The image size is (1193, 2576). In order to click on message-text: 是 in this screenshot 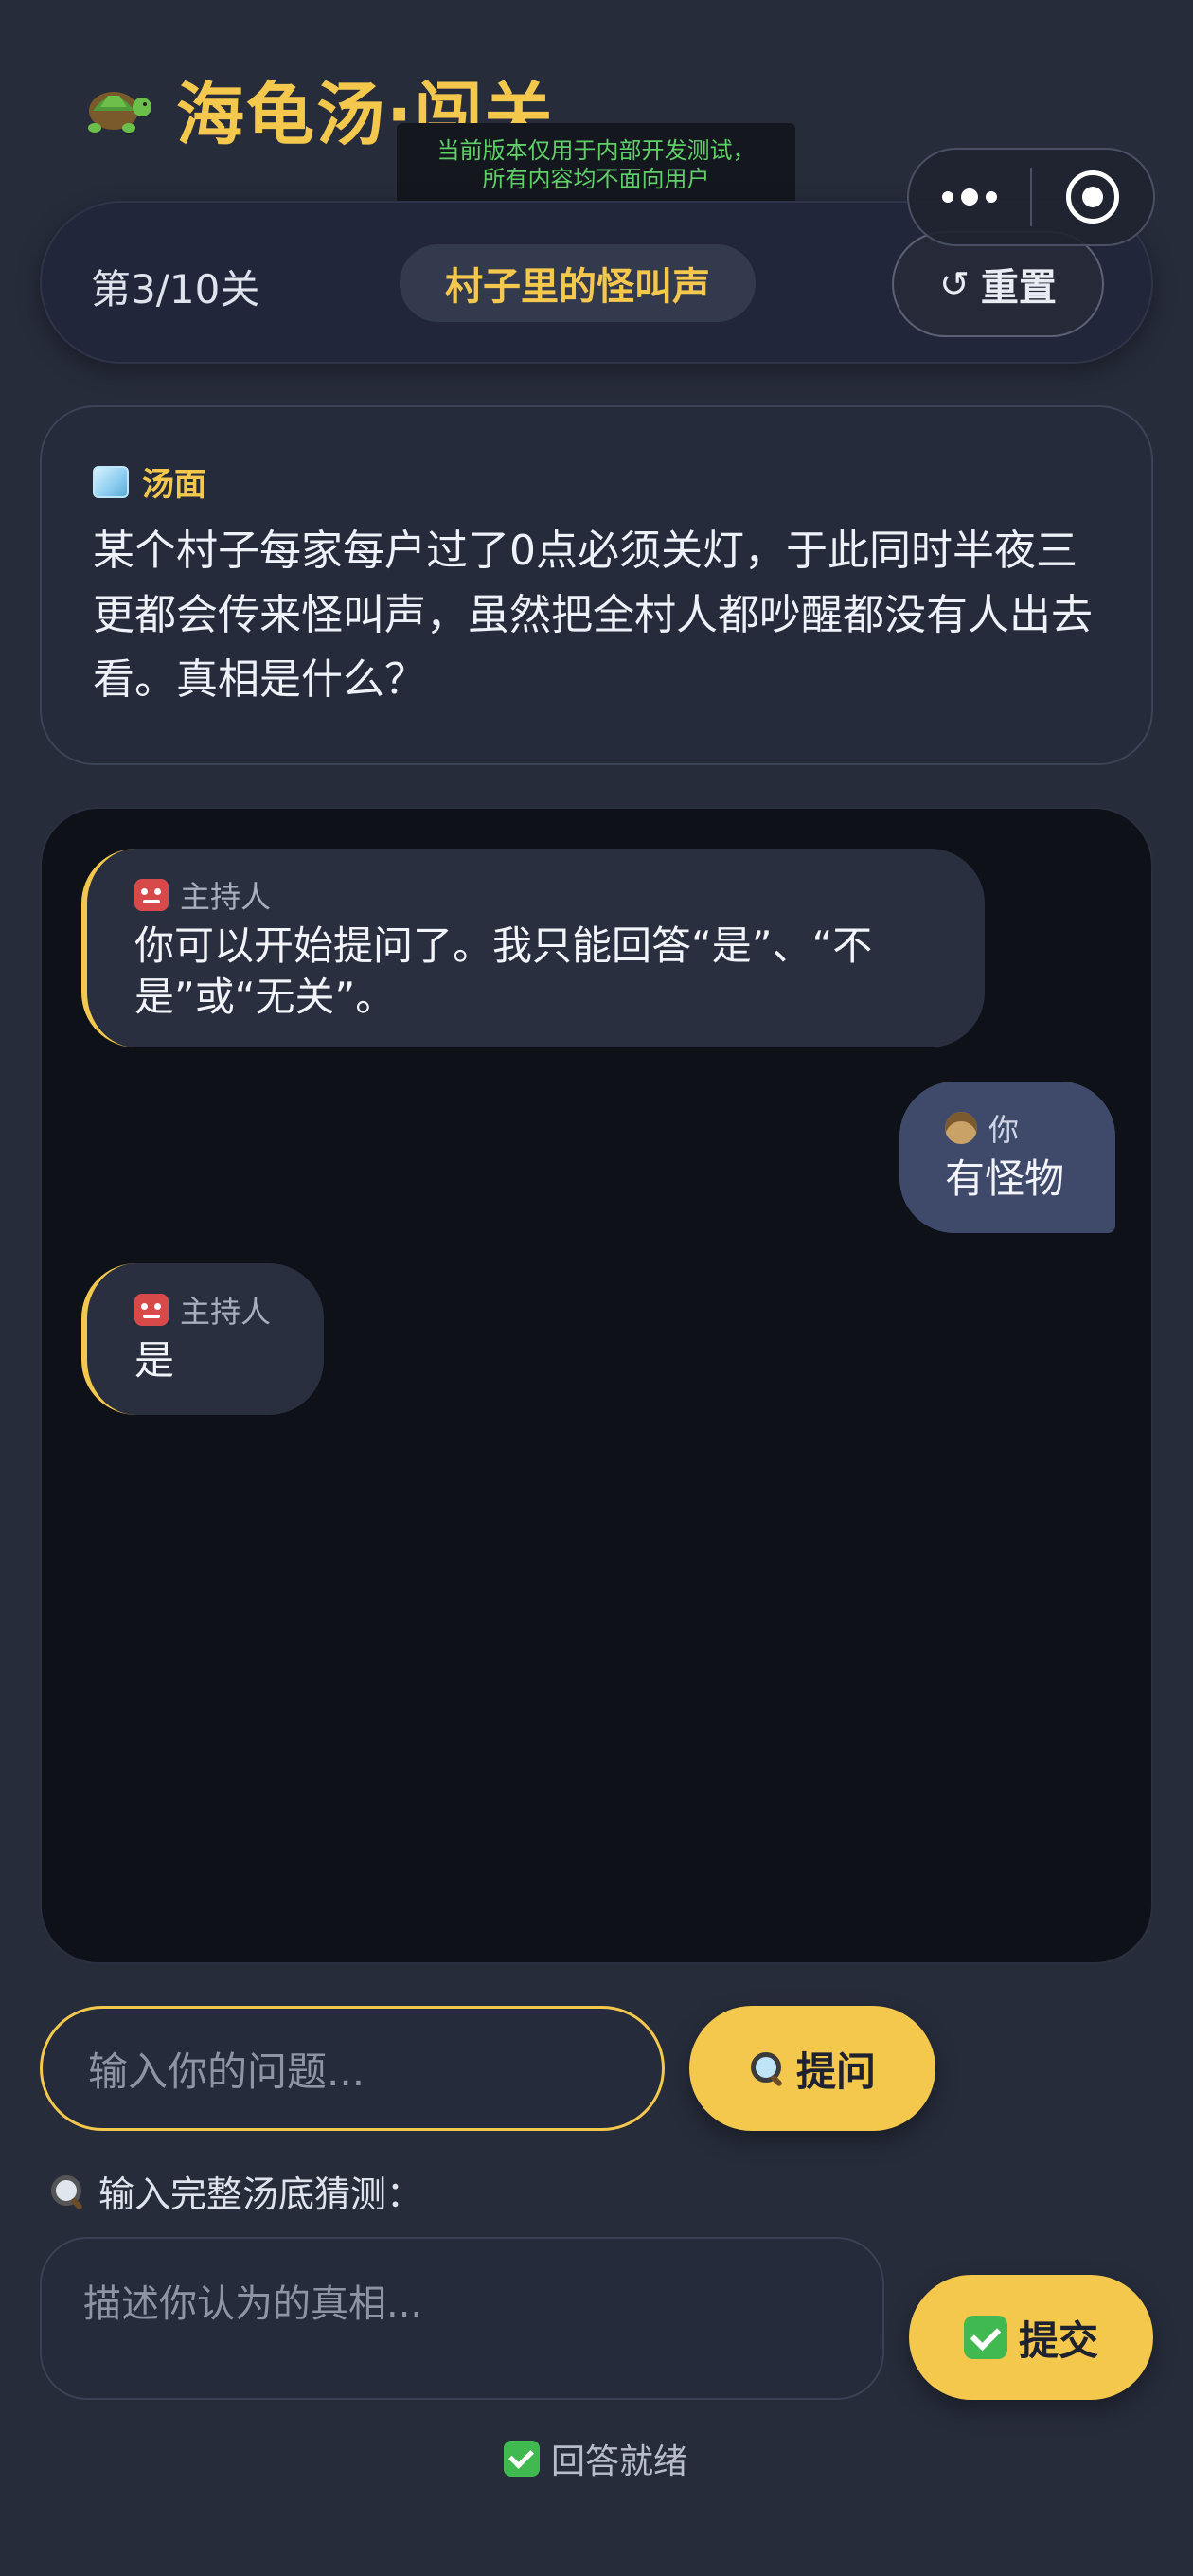, I will do `click(154, 1360)`.